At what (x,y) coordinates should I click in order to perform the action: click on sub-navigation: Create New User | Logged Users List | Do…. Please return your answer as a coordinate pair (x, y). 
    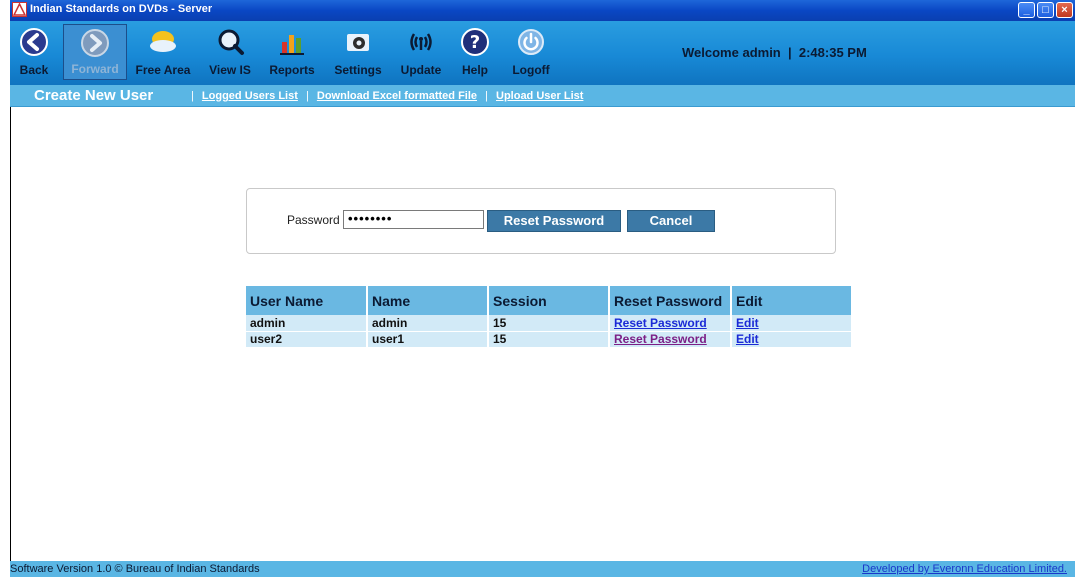
    Looking at the image, I should click on (542, 96).